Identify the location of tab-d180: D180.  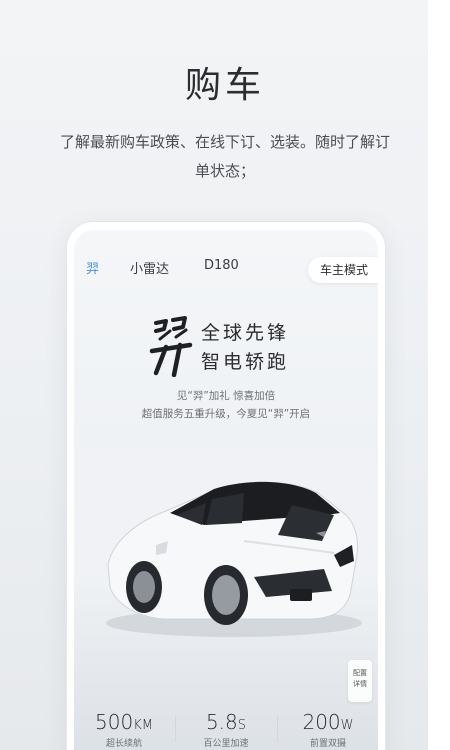
(221, 265).